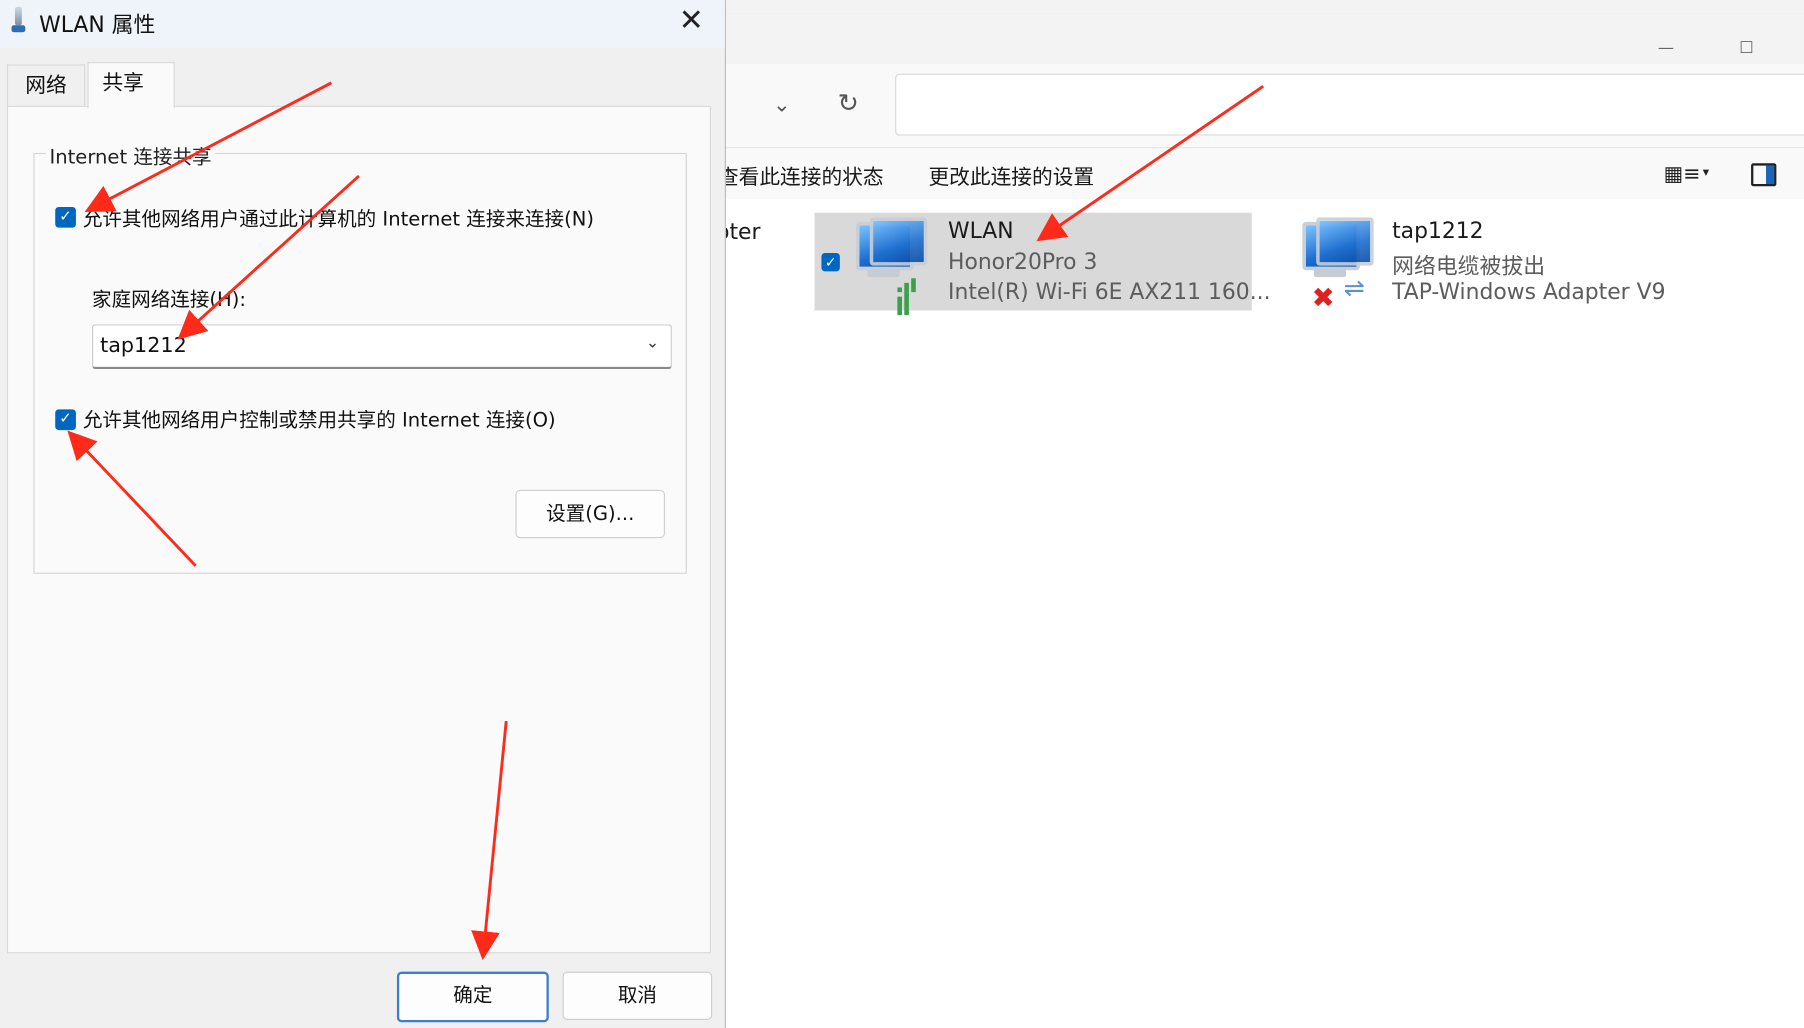 The height and width of the screenshot is (1028, 1804). I want to click on maximize-button: ☐, so click(1746, 48).